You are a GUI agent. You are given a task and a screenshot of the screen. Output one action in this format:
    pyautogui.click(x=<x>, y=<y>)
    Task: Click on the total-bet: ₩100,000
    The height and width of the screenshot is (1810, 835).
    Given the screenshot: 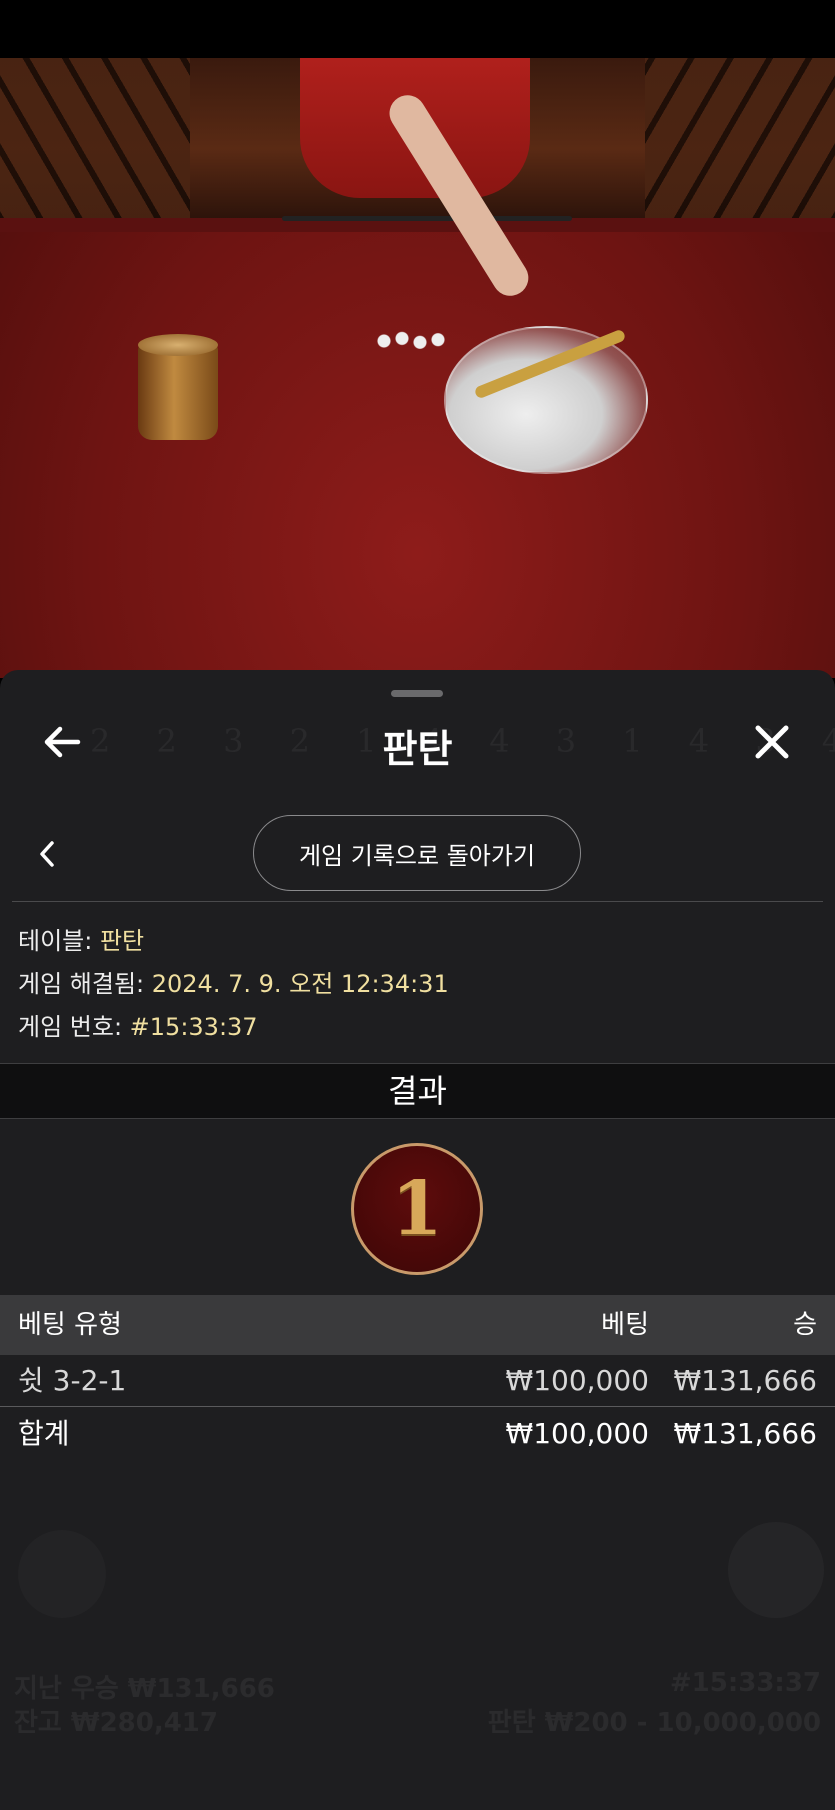 What is the action you would take?
    pyautogui.click(x=577, y=1433)
    